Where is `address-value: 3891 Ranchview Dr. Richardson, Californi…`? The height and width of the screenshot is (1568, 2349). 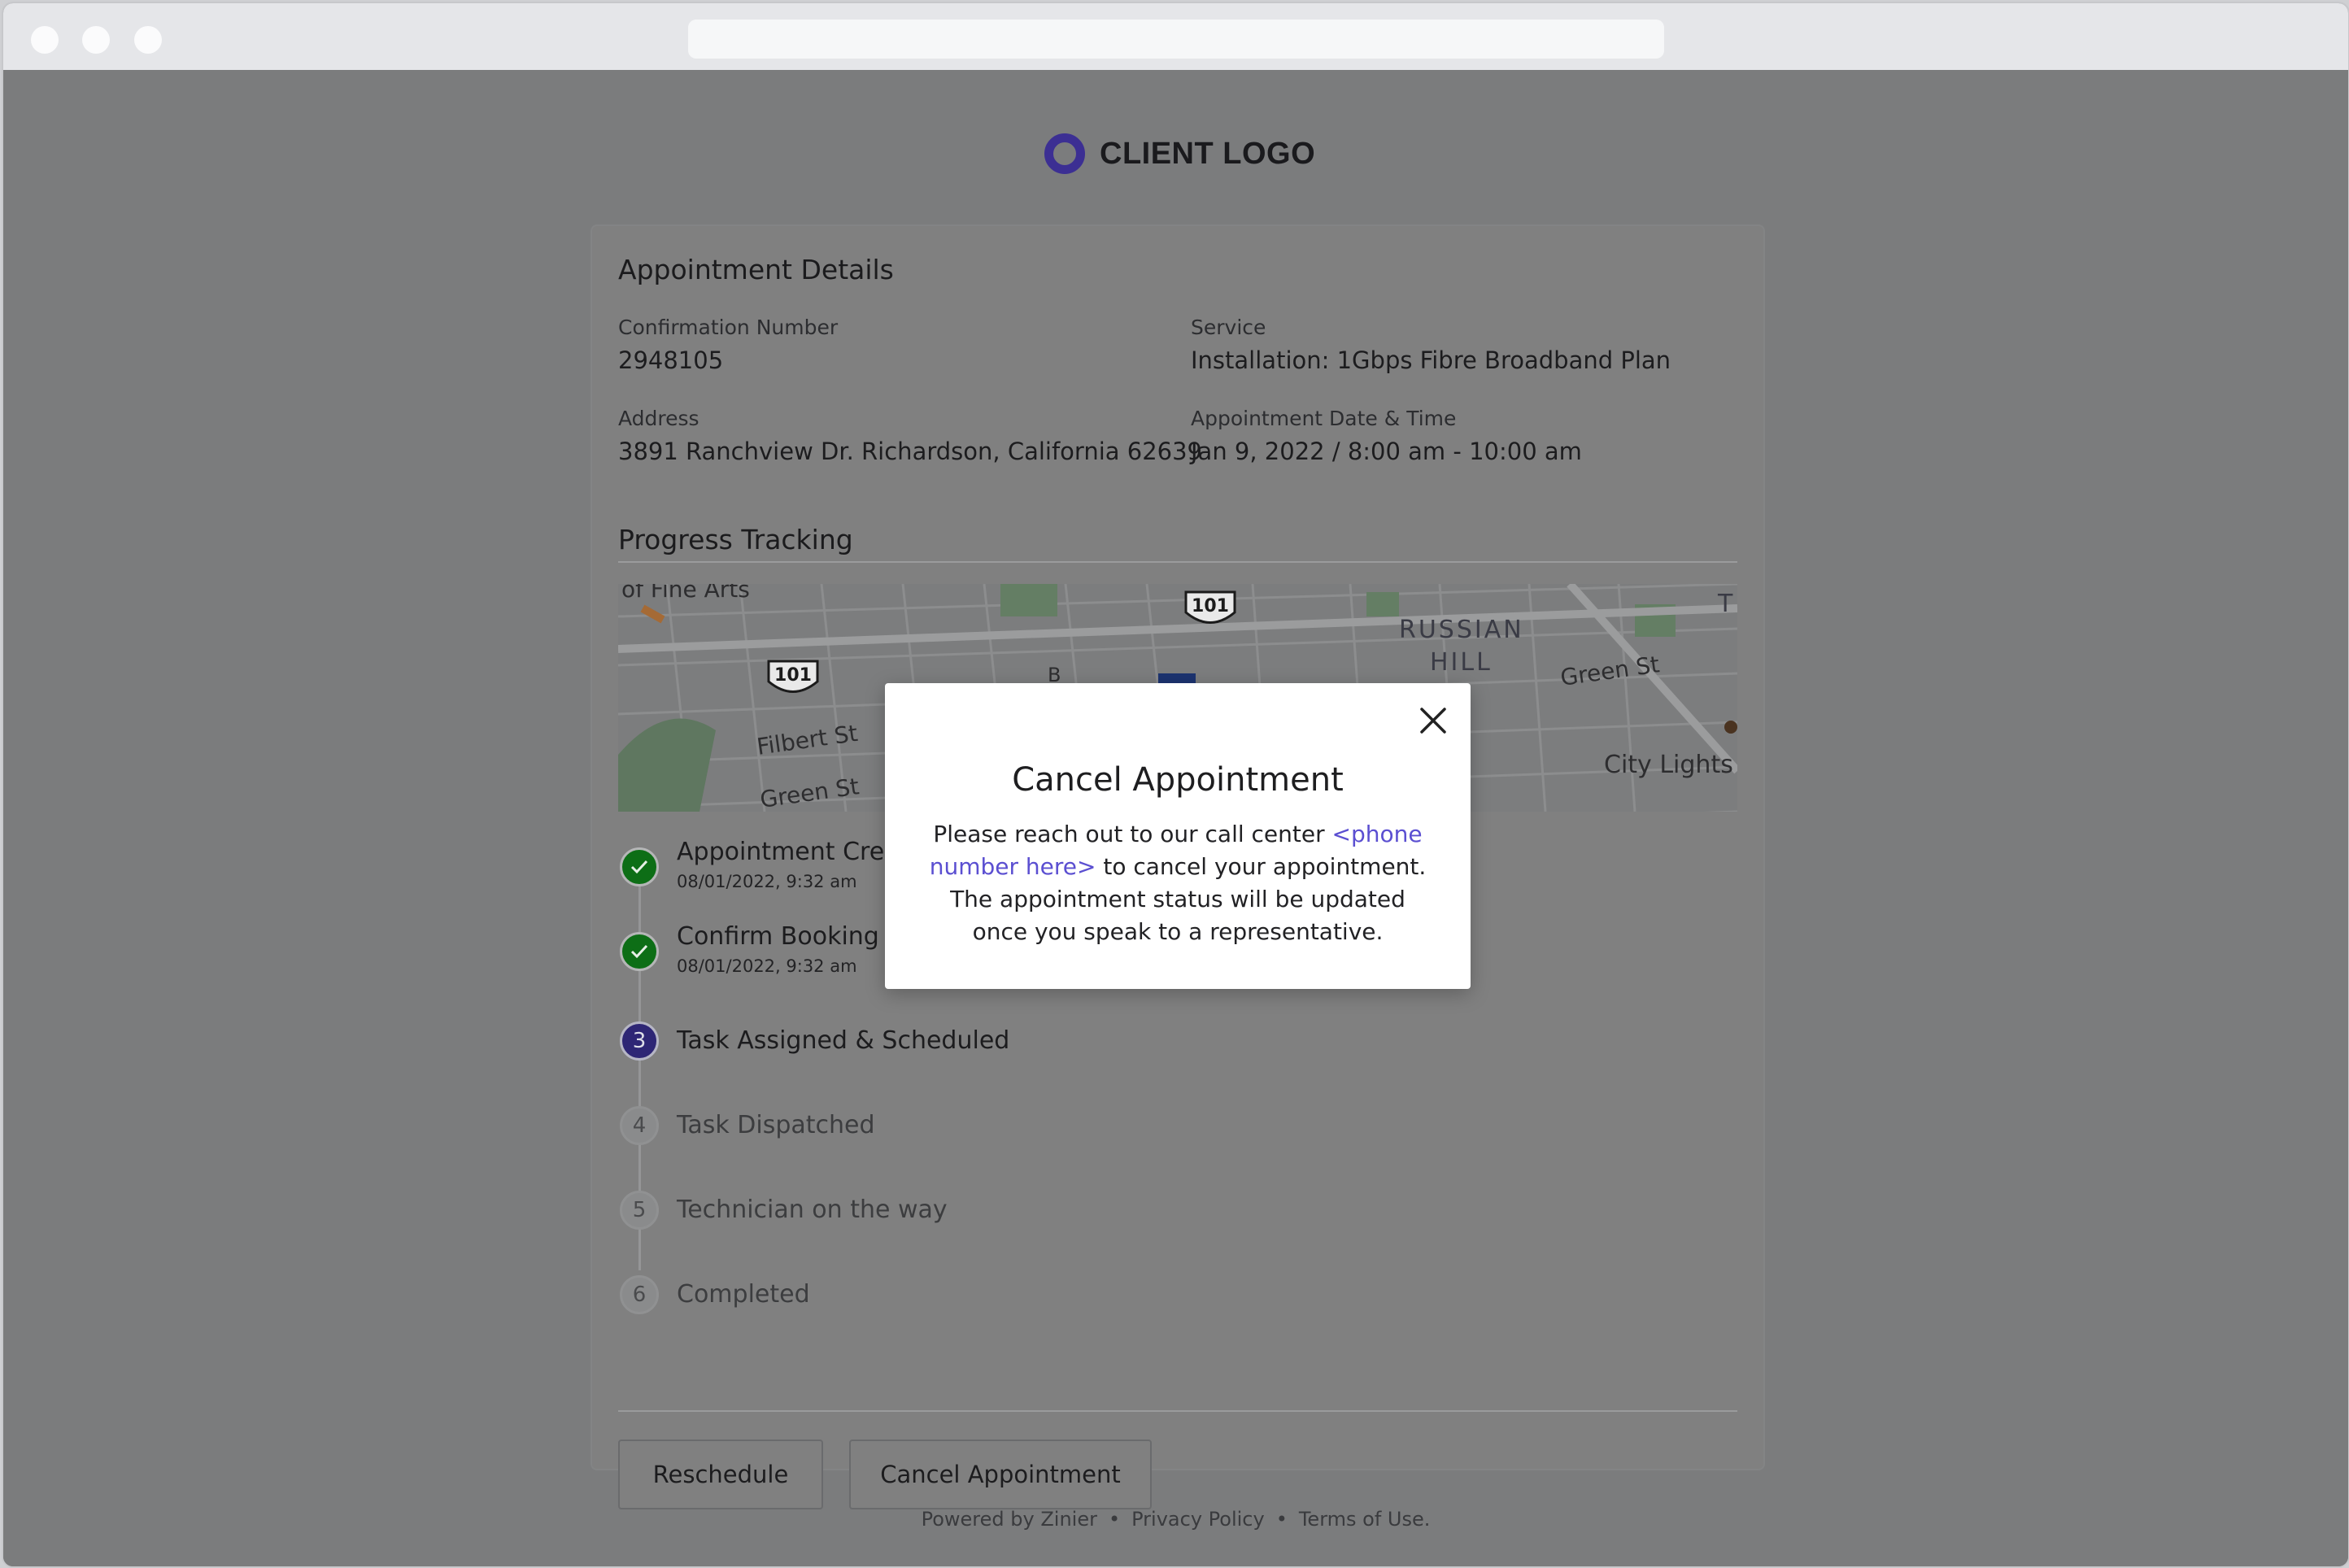 address-value: 3891 Ranchview Dr. Richardson, Californi… is located at coordinates (910, 451).